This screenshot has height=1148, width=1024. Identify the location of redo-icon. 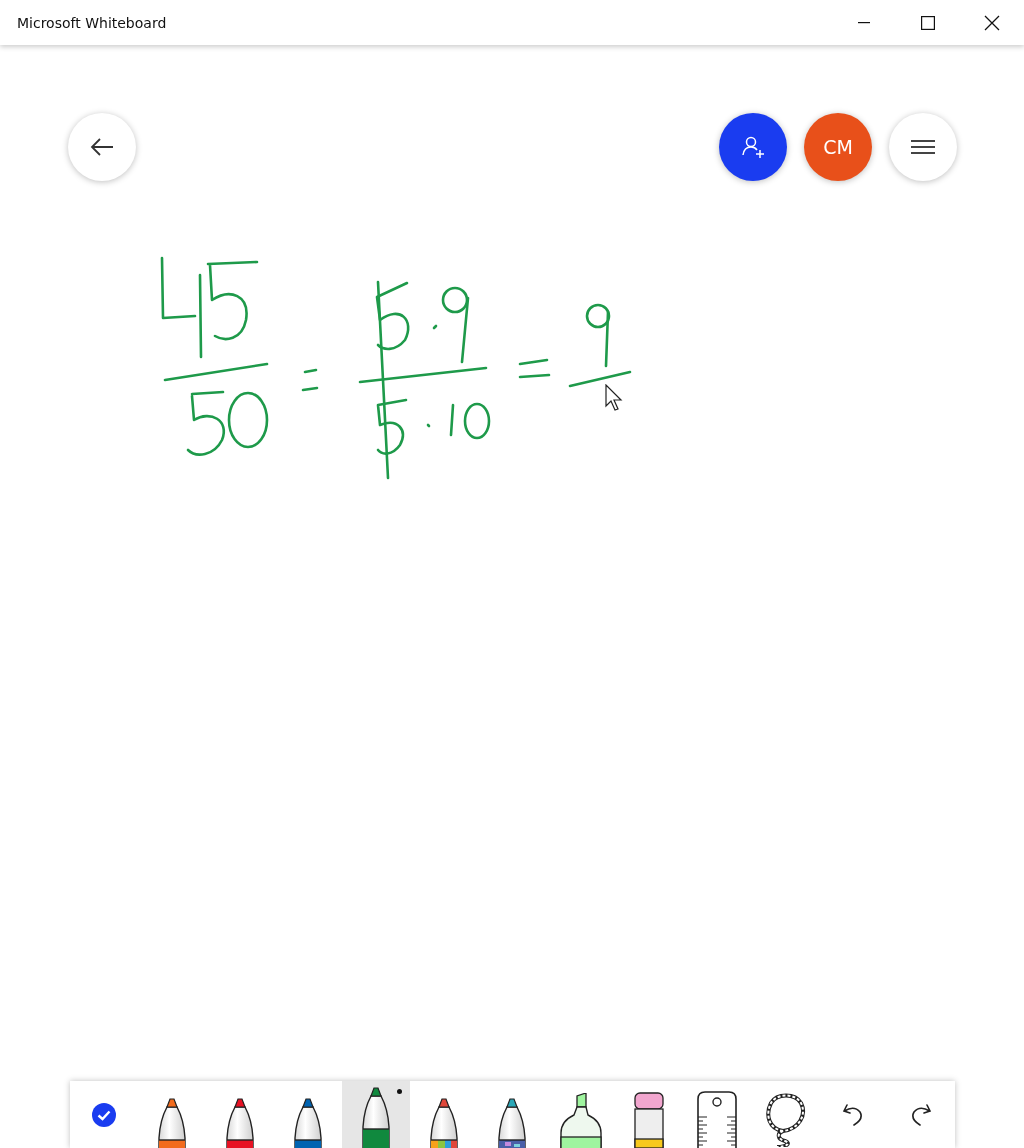
(920, 1114).